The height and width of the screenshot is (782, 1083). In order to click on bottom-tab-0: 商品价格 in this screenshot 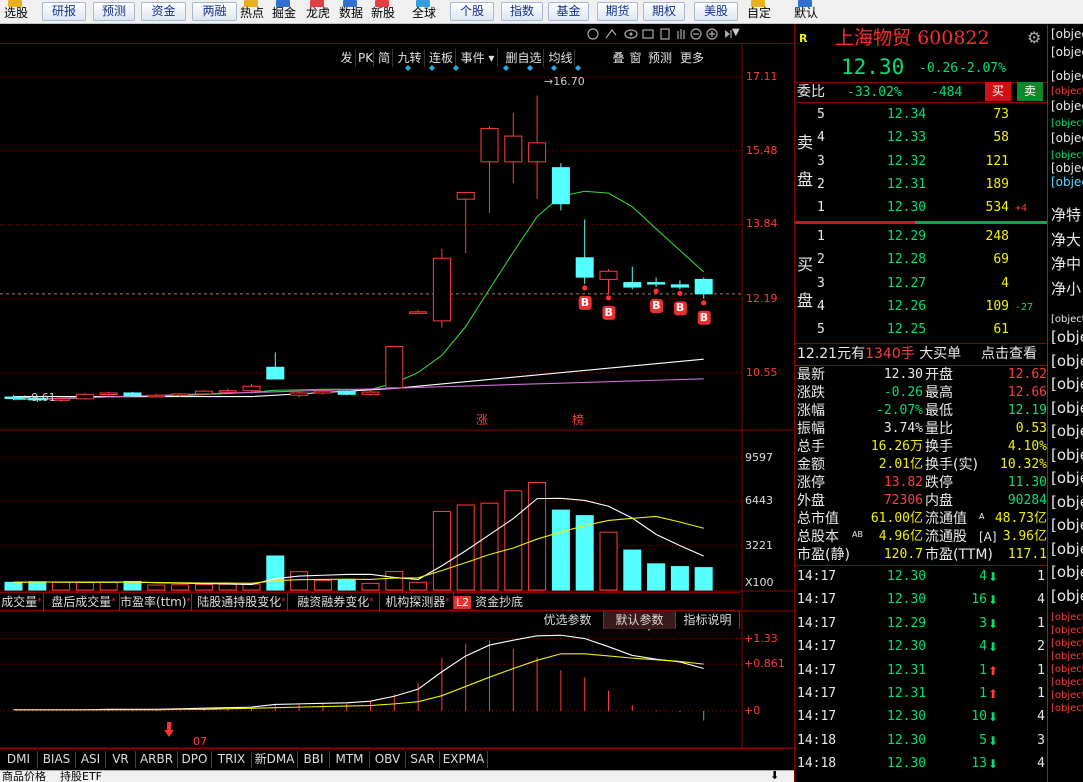, I will do `click(24, 776)`.